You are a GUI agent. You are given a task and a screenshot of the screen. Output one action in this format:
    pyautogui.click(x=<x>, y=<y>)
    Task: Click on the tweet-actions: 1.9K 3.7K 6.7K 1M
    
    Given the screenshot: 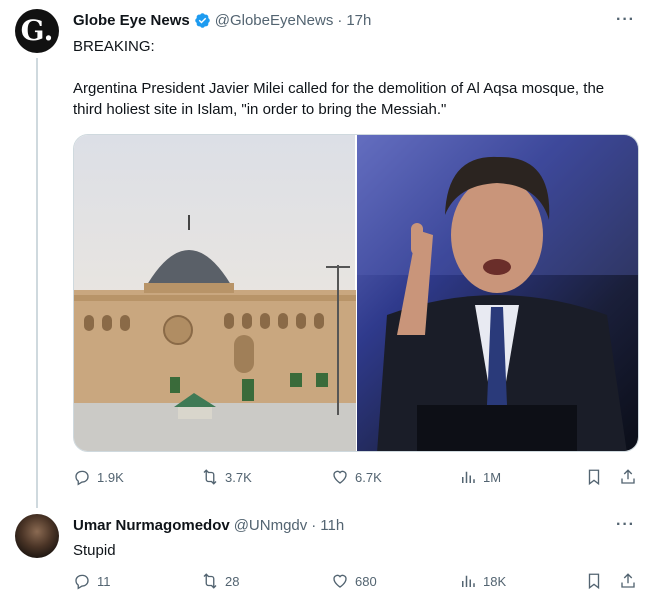 What is the action you would take?
    pyautogui.click(x=358, y=478)
    